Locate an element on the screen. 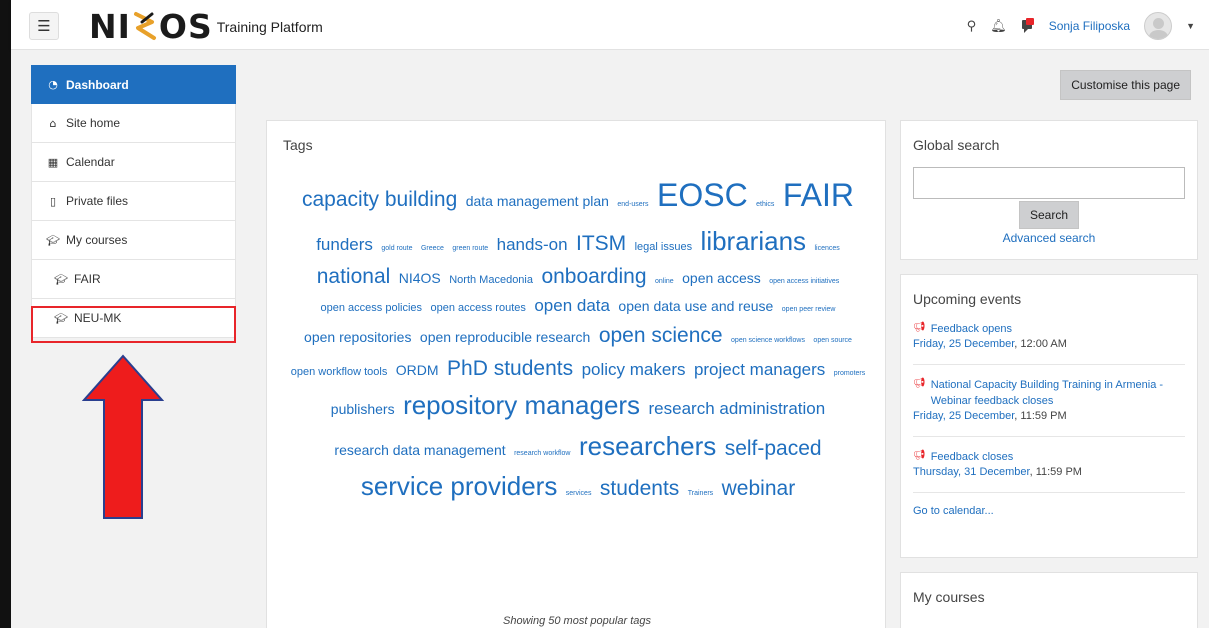  my-courses-title: My courses is located at coordinates (949, 597).